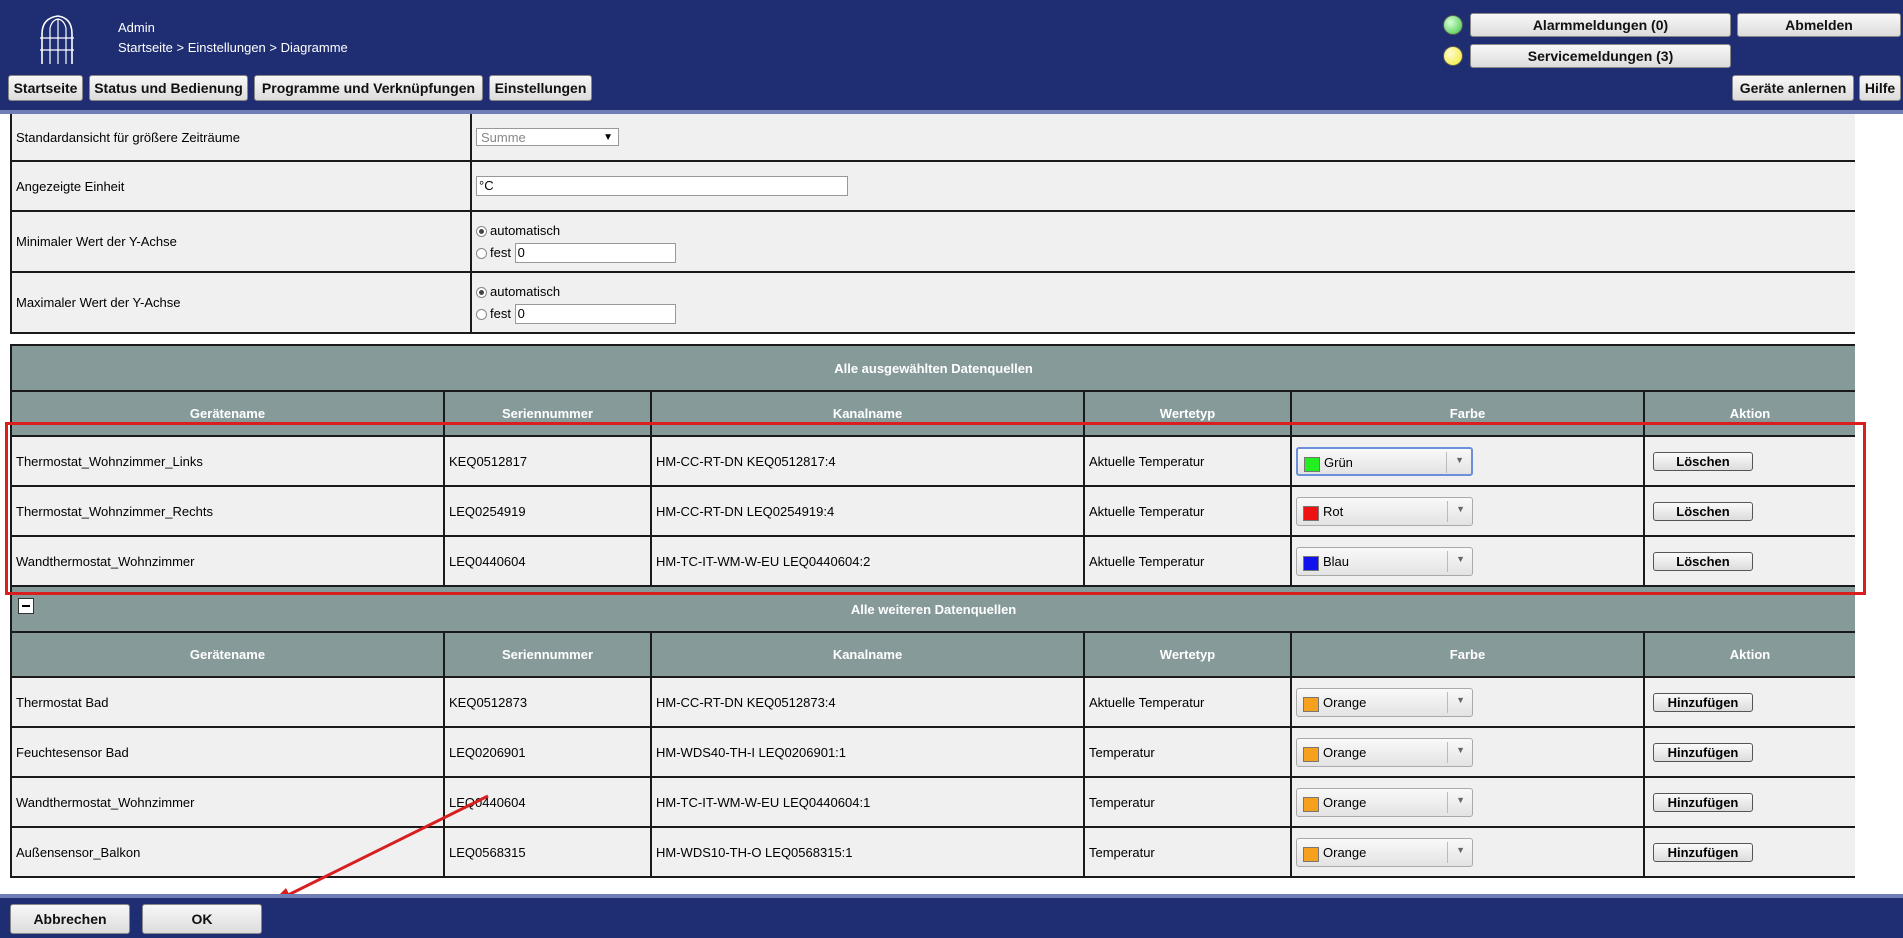 The width and height of the screenshot is (1903, 938). Describe the element at coordinates (867, 461) in the screenshot. I see `channel-name: HM-CC-RT-DN KEQ0512817:4` at that location.